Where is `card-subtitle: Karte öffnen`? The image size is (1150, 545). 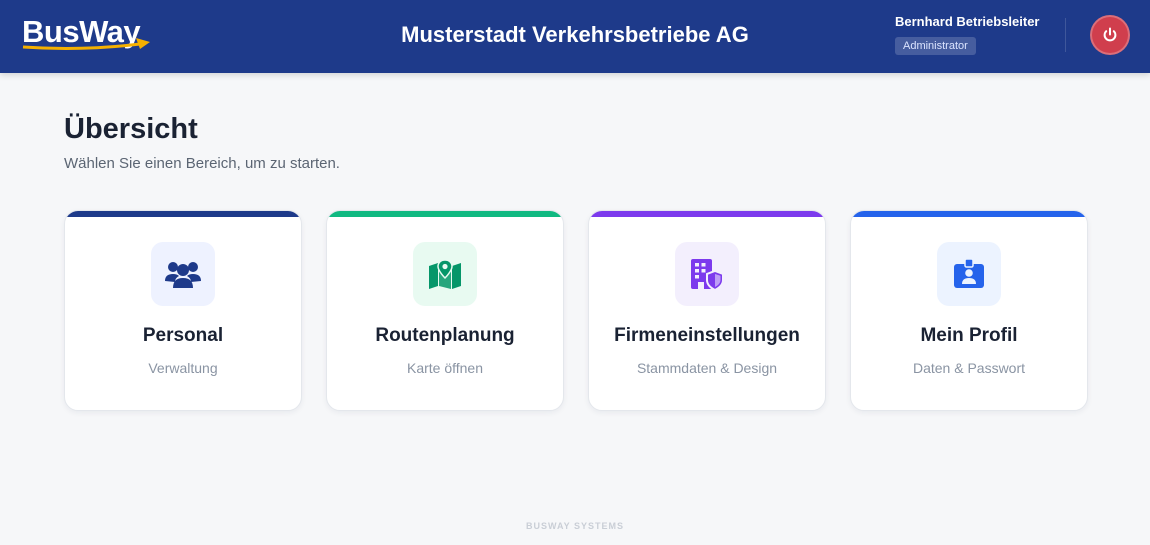
card-subtitle: Karte öffnen is located at coordinates (445, 368).